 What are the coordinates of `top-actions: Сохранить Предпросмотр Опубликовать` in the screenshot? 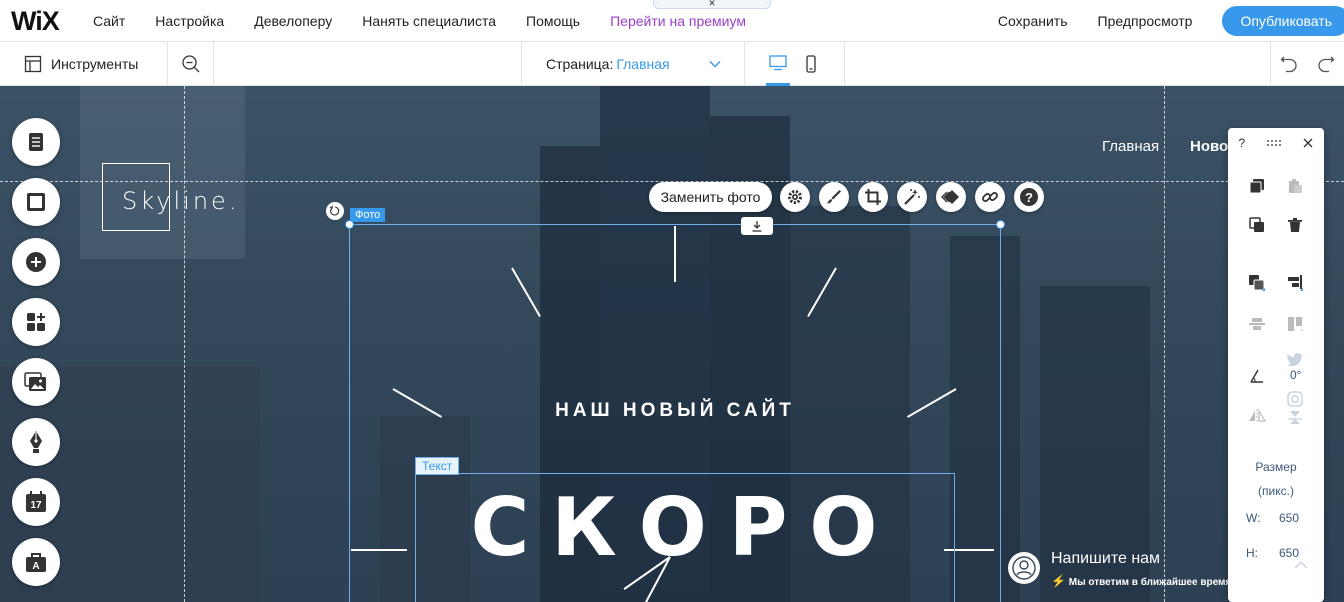 It's located at (1171, 21).